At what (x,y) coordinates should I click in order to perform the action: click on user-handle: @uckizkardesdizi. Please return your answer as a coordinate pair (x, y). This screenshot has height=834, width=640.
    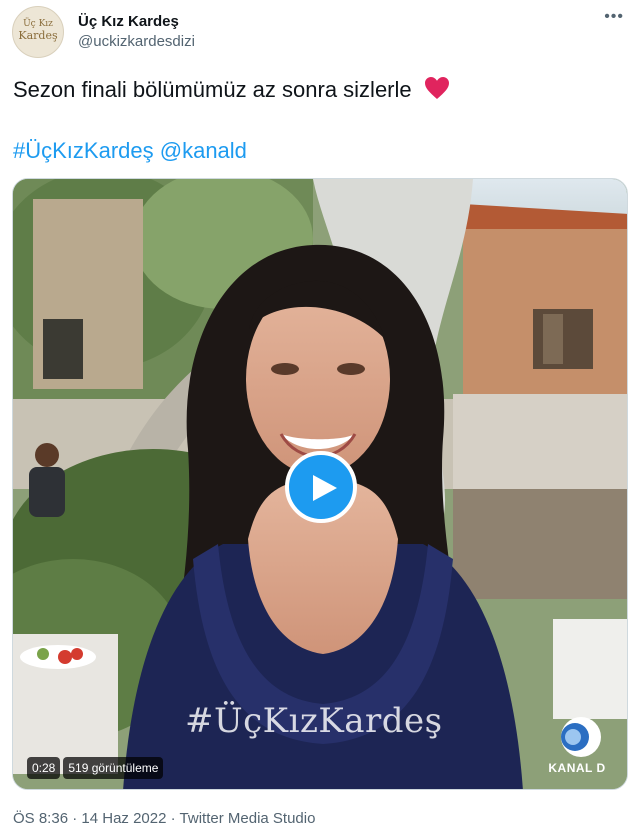
    Looking at the image, I should click on (136, 41).